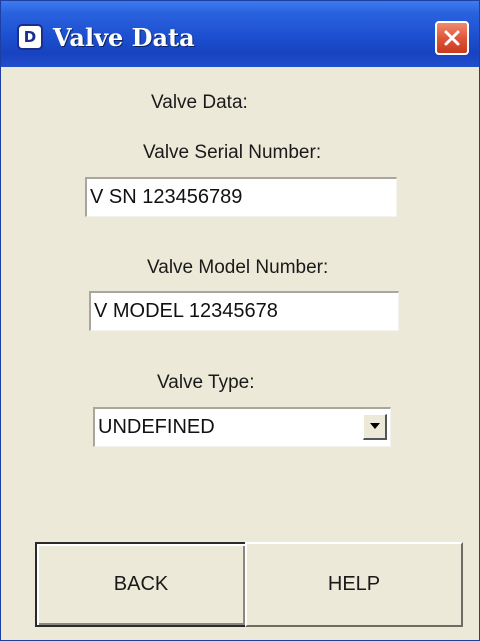 The height and width of the screenshot is (641, 480). What do you see at coordinates (206, 382) in the screenshot?
I see `valve-type-label: Valve Type:` at bounding box center [206, 382].